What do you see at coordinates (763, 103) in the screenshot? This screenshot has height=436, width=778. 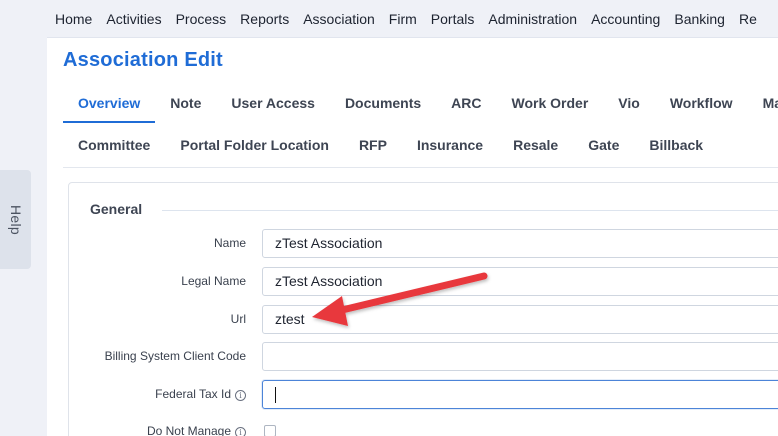 I see `tab-map: Map` at bounding box center [763, 103].